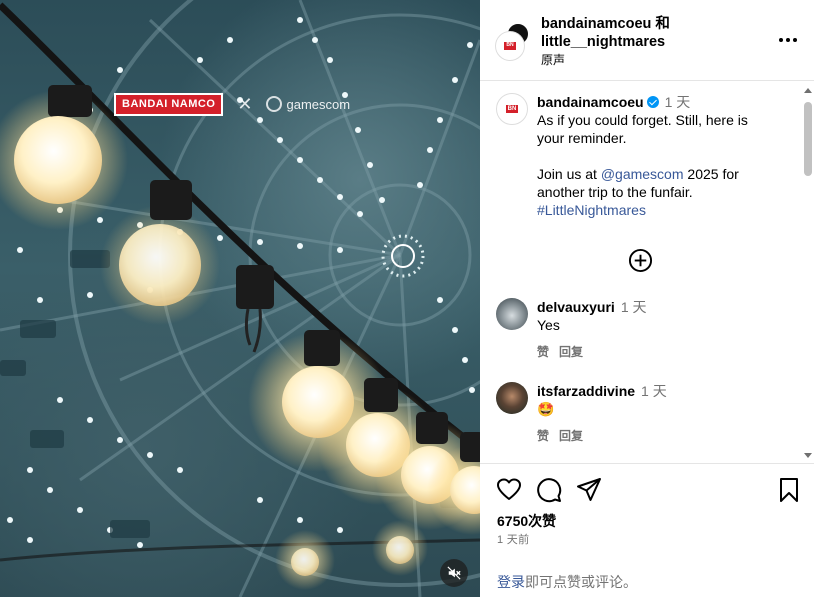  What do you see at coordinates (589, 490) in the screenshot?
I see `share-icon` at bounding box center [589, 490].